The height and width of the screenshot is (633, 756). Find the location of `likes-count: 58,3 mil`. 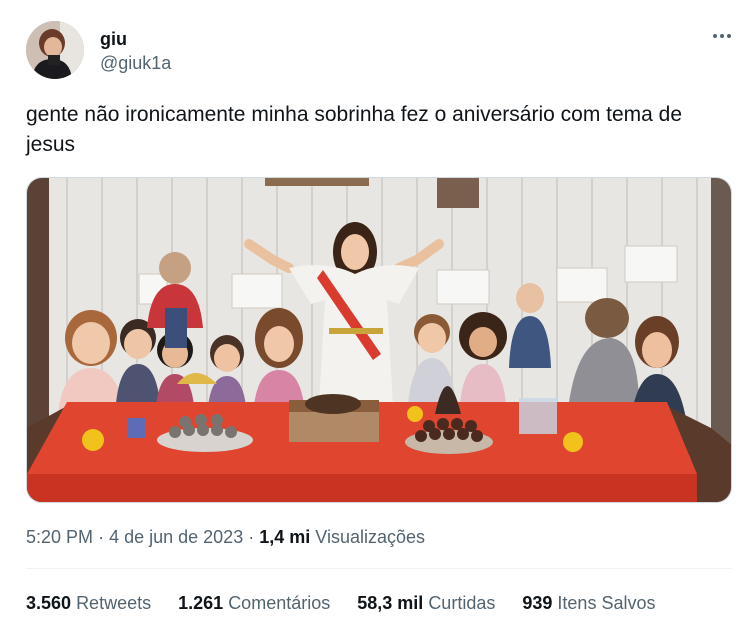

likes-count: 58,3 mil is located at coordinates (390, 603).